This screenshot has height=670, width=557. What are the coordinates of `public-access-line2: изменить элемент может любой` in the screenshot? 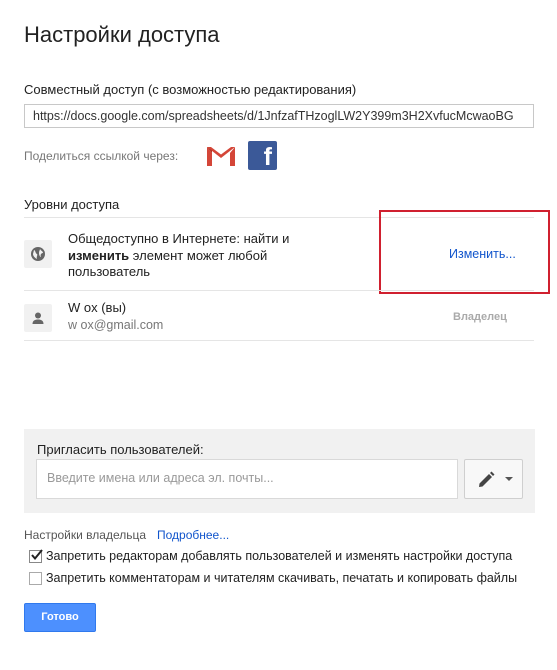 It's located at (178, 256).